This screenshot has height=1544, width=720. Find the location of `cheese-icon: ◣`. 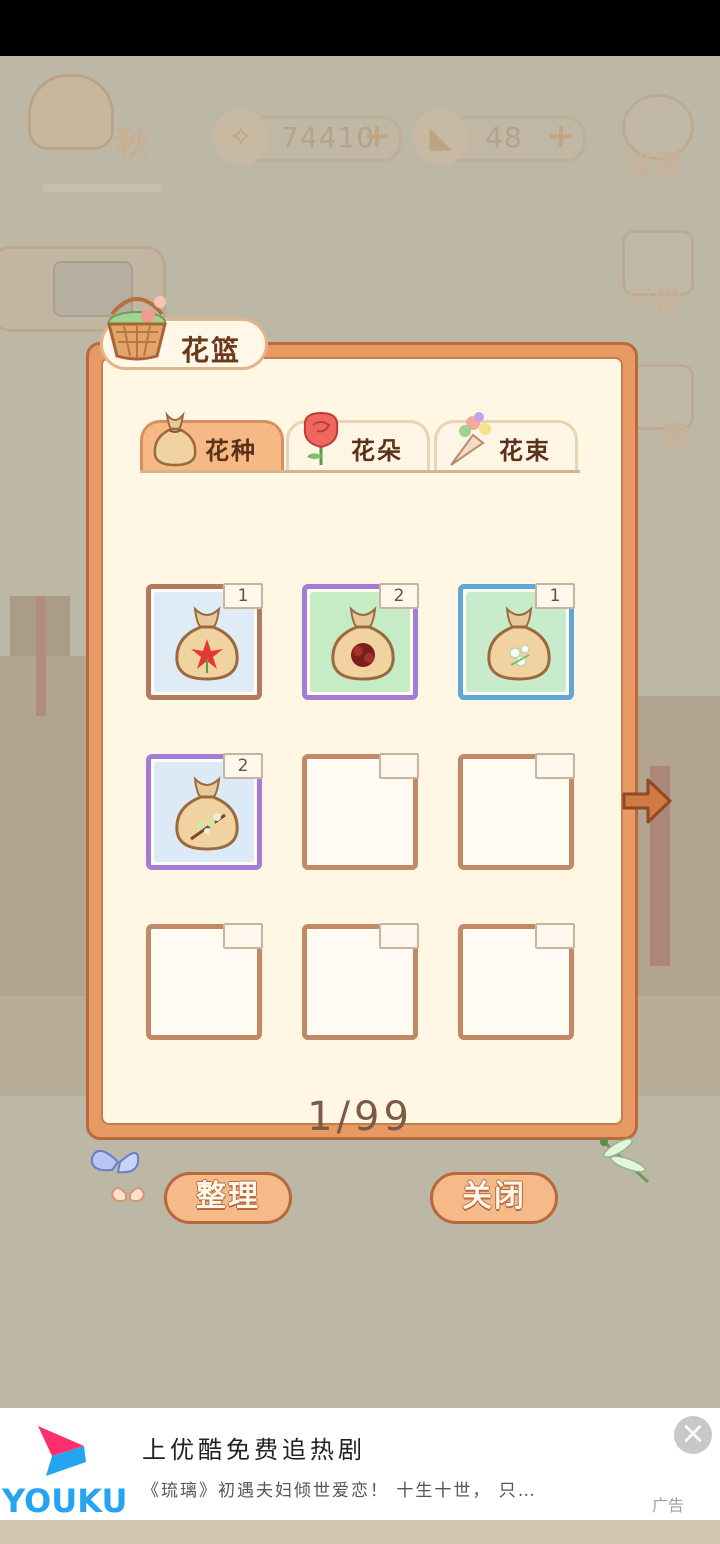

cheese-icon: ◣ is located at coordinates (441, 137).